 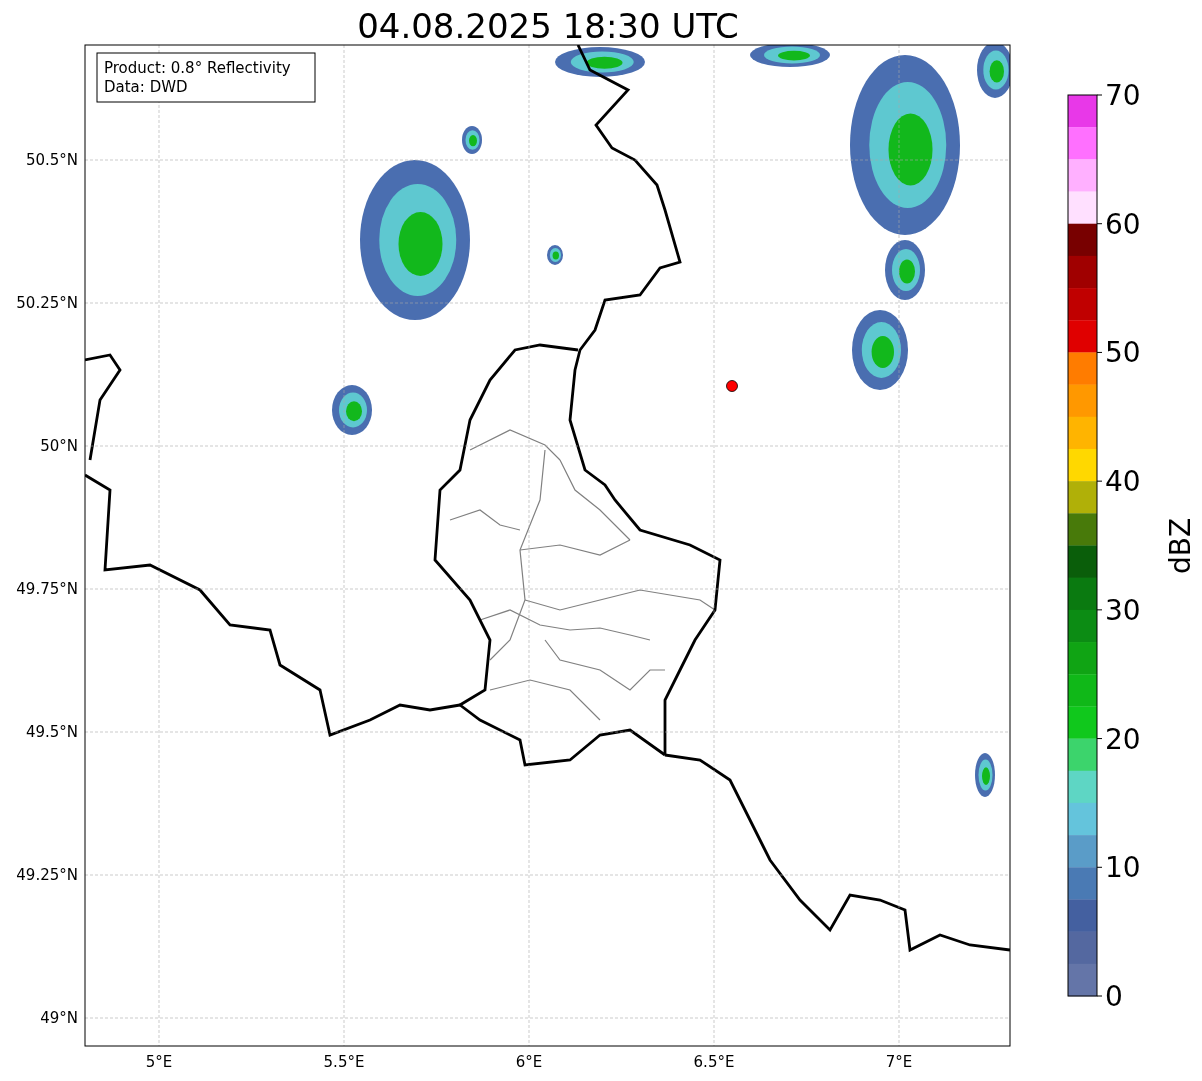 What do you see at coordinates (344, 1062) in the screenshot?
I see `longitude-label: 5.5°E` at bounding box center [344, 1062].